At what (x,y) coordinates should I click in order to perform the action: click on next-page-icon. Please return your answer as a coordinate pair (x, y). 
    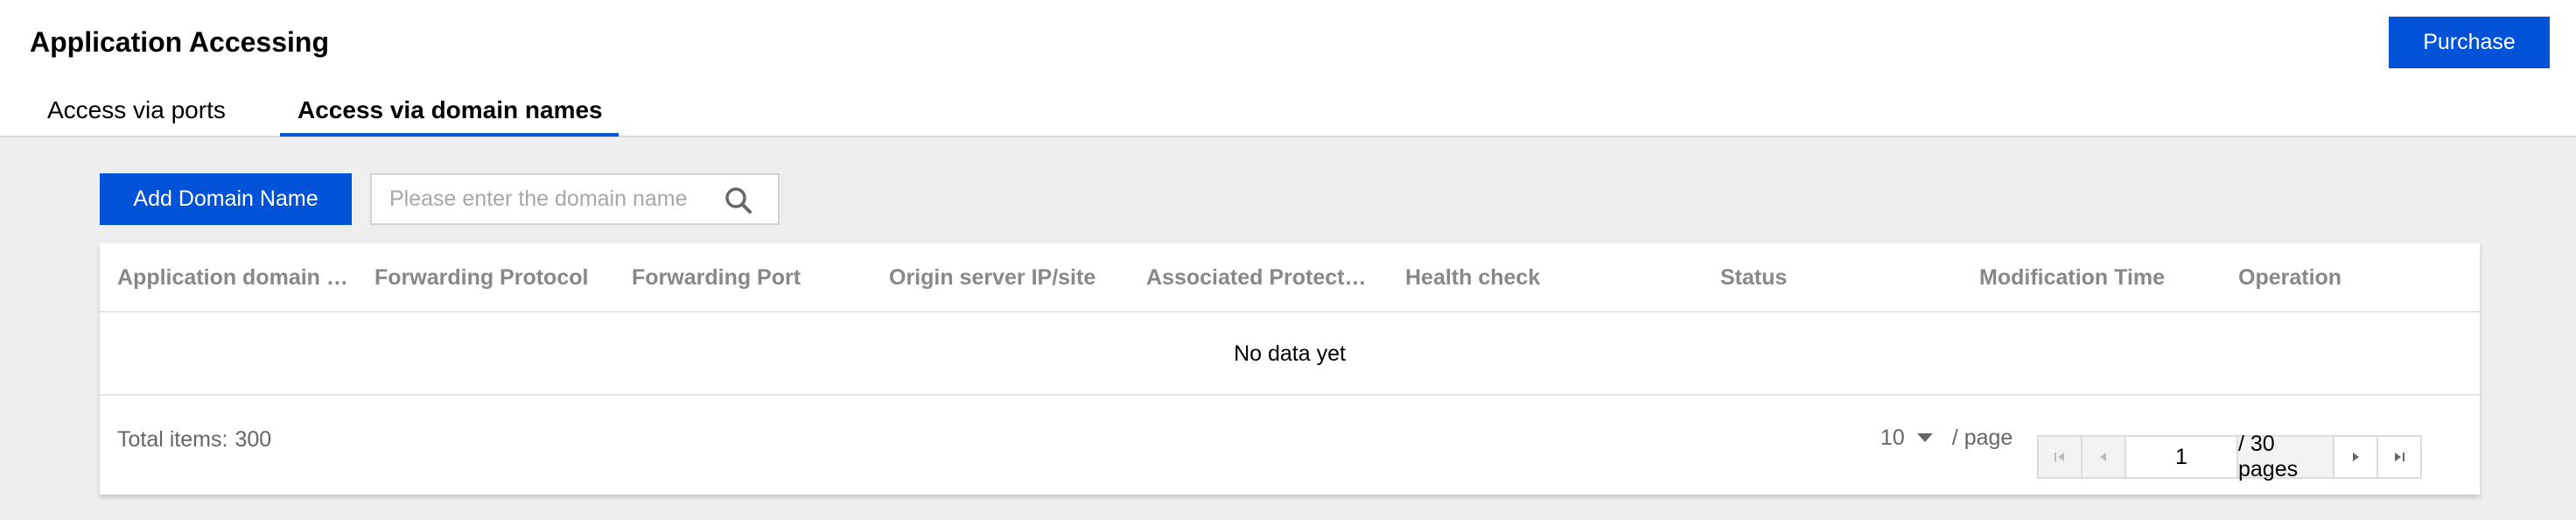
    Looking at the image, I should click on (2355, 457).